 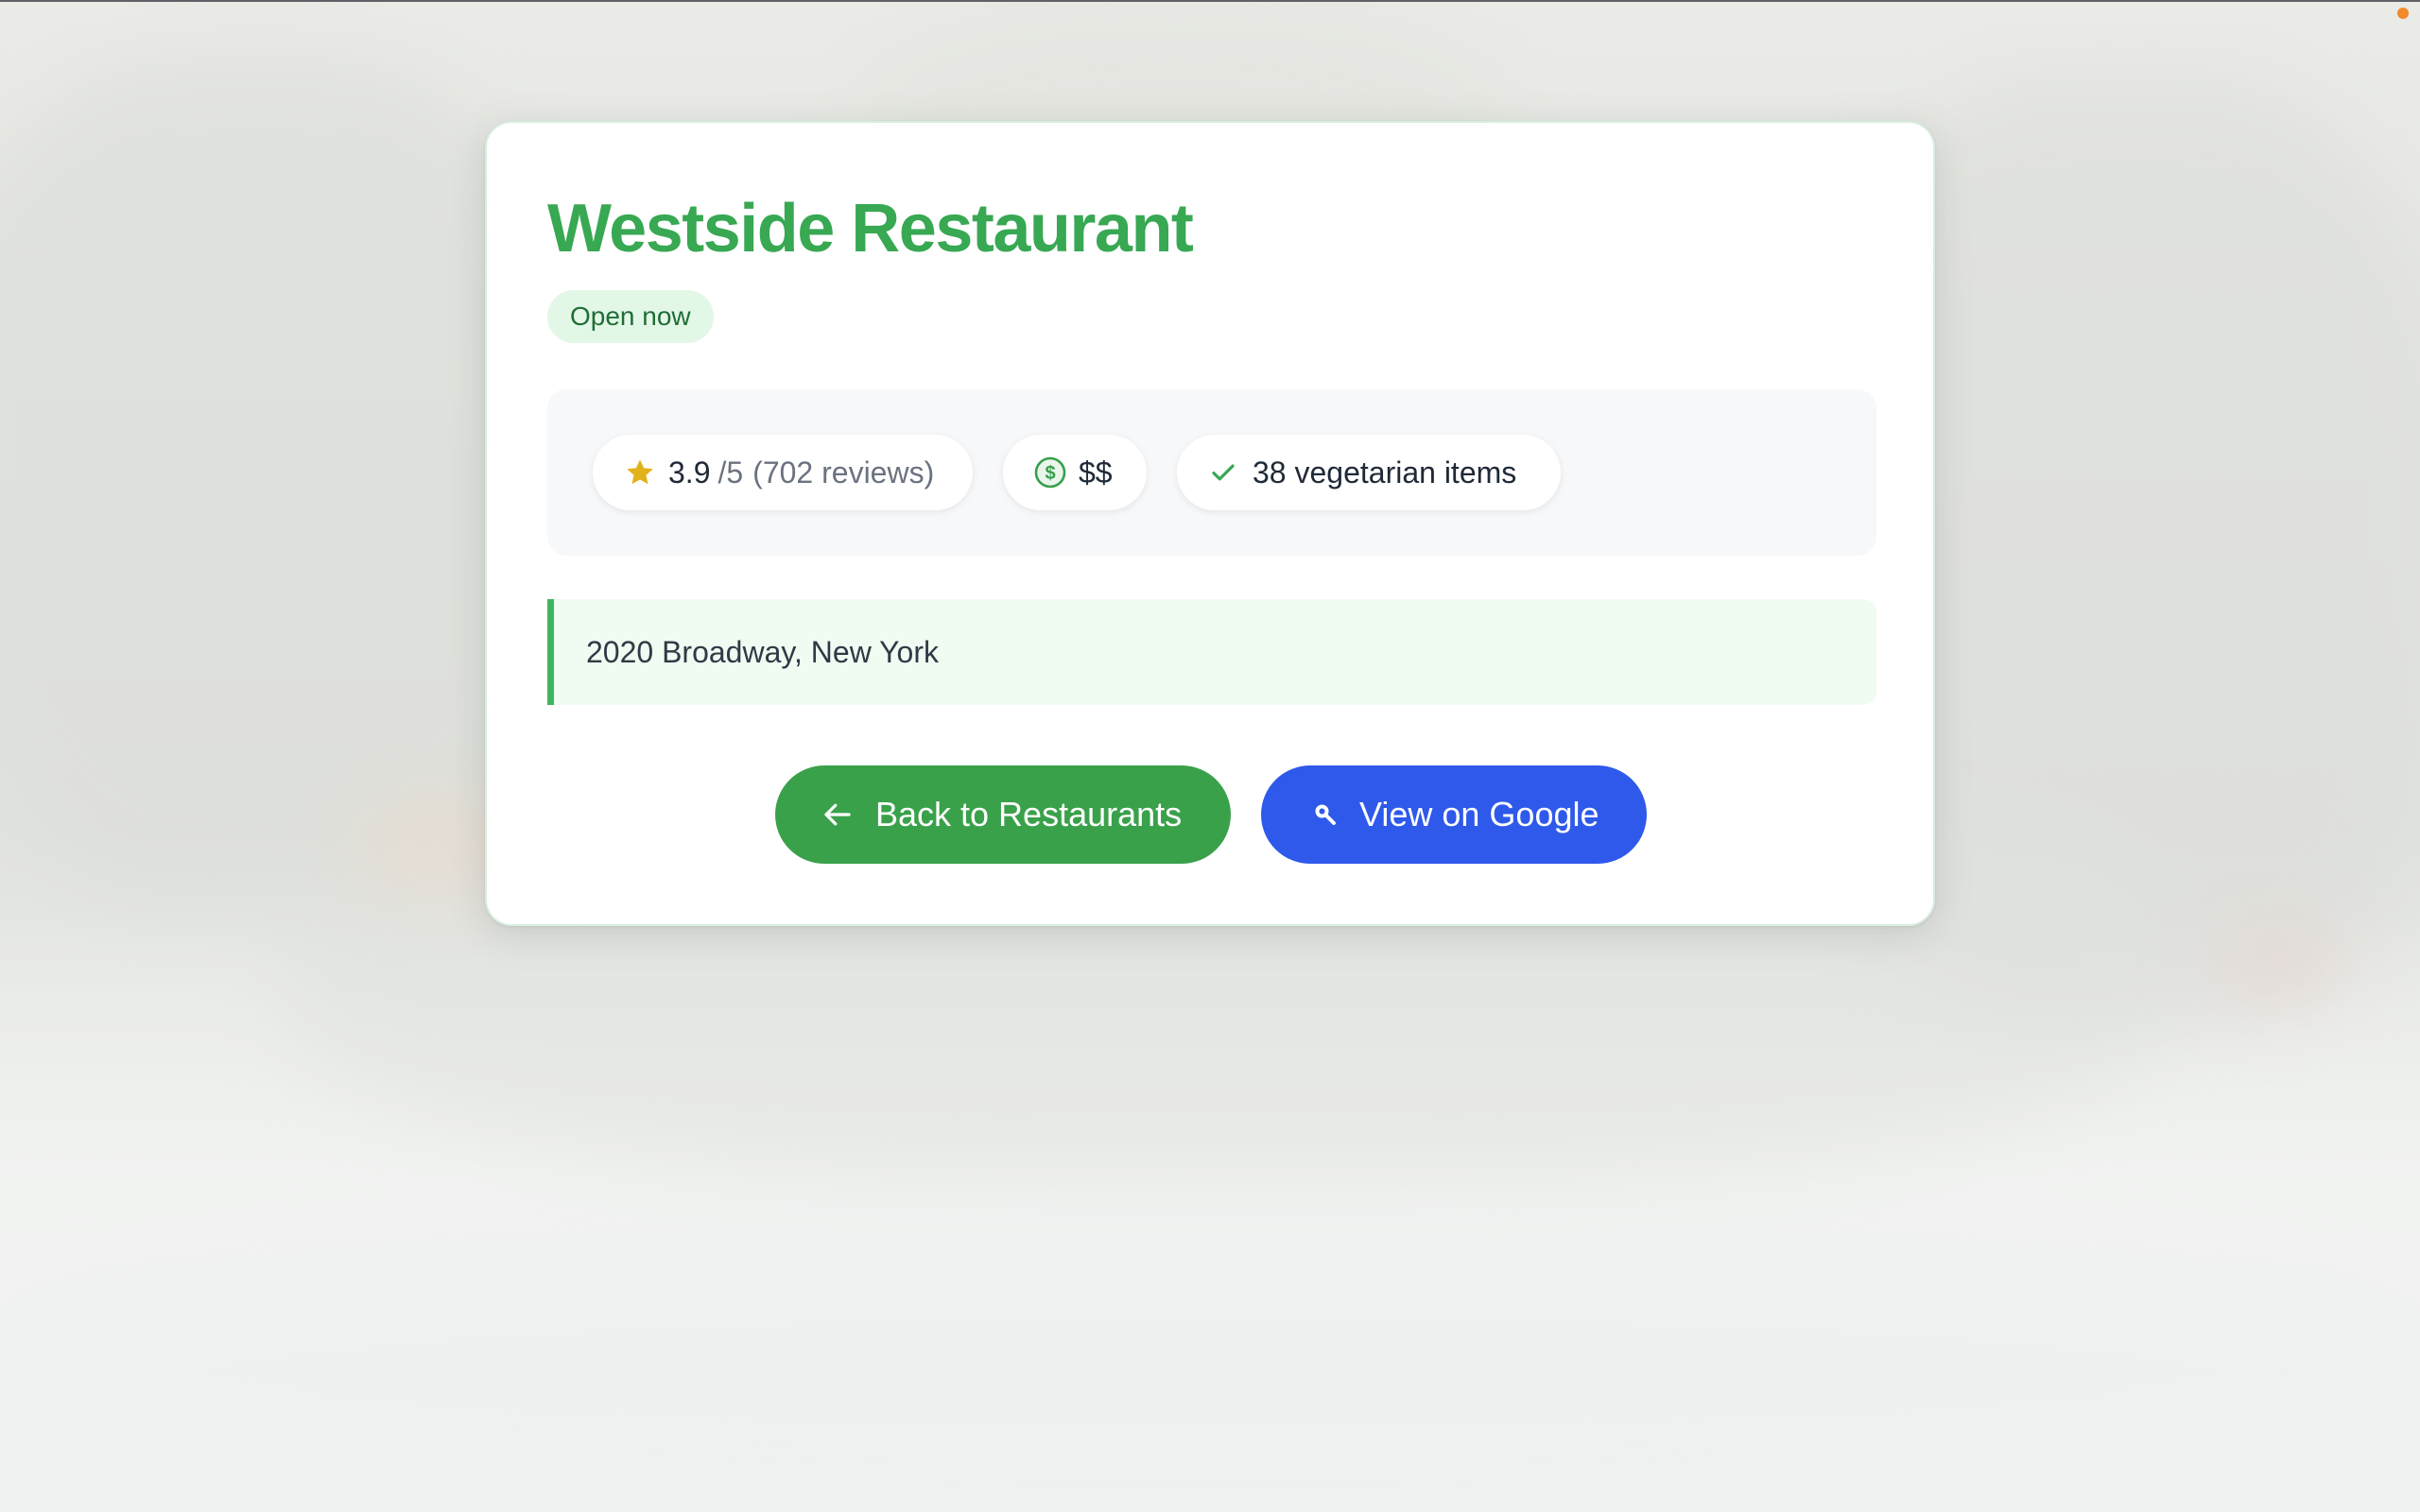 What do you see at coordinates (838, 815) in the screenshot?
I see `arrow-left-icon` at bounding box center [838, 815].